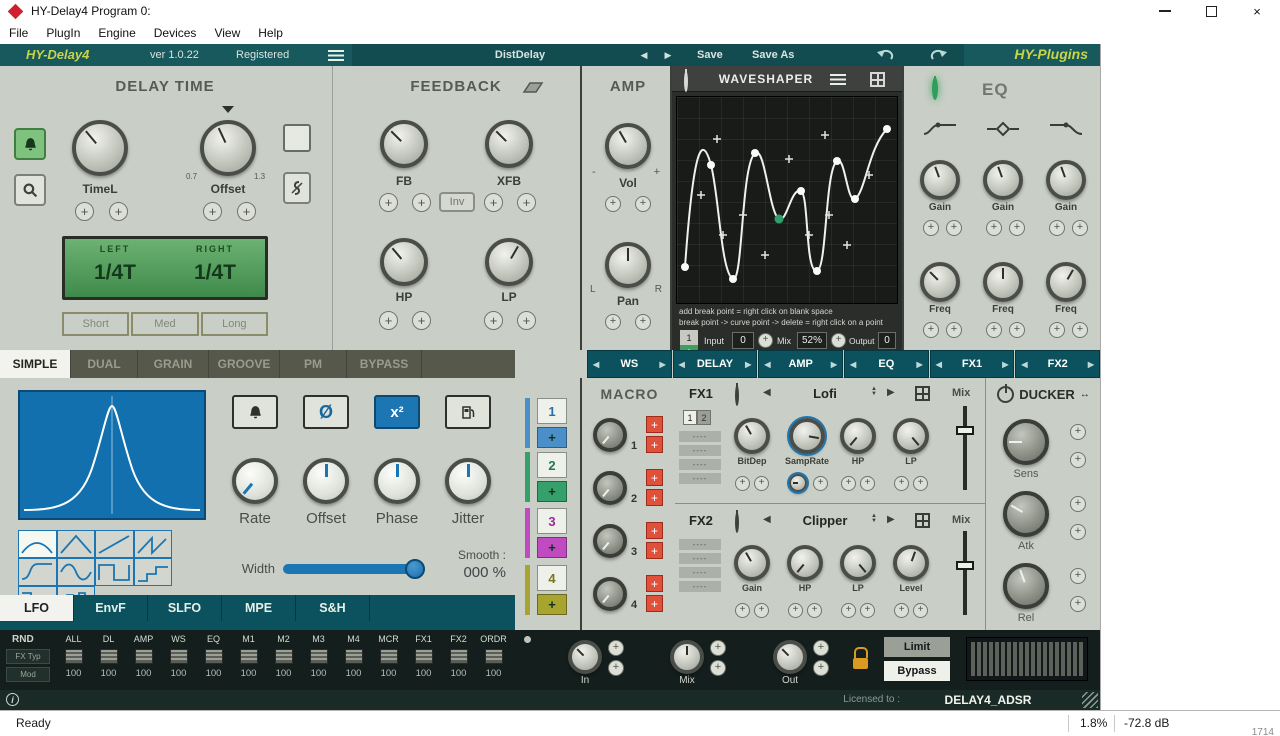 Image resolution: width=1280 pixels, height=736 pixels. I want to click on tab-fx1: FX1, so click(972, 364).